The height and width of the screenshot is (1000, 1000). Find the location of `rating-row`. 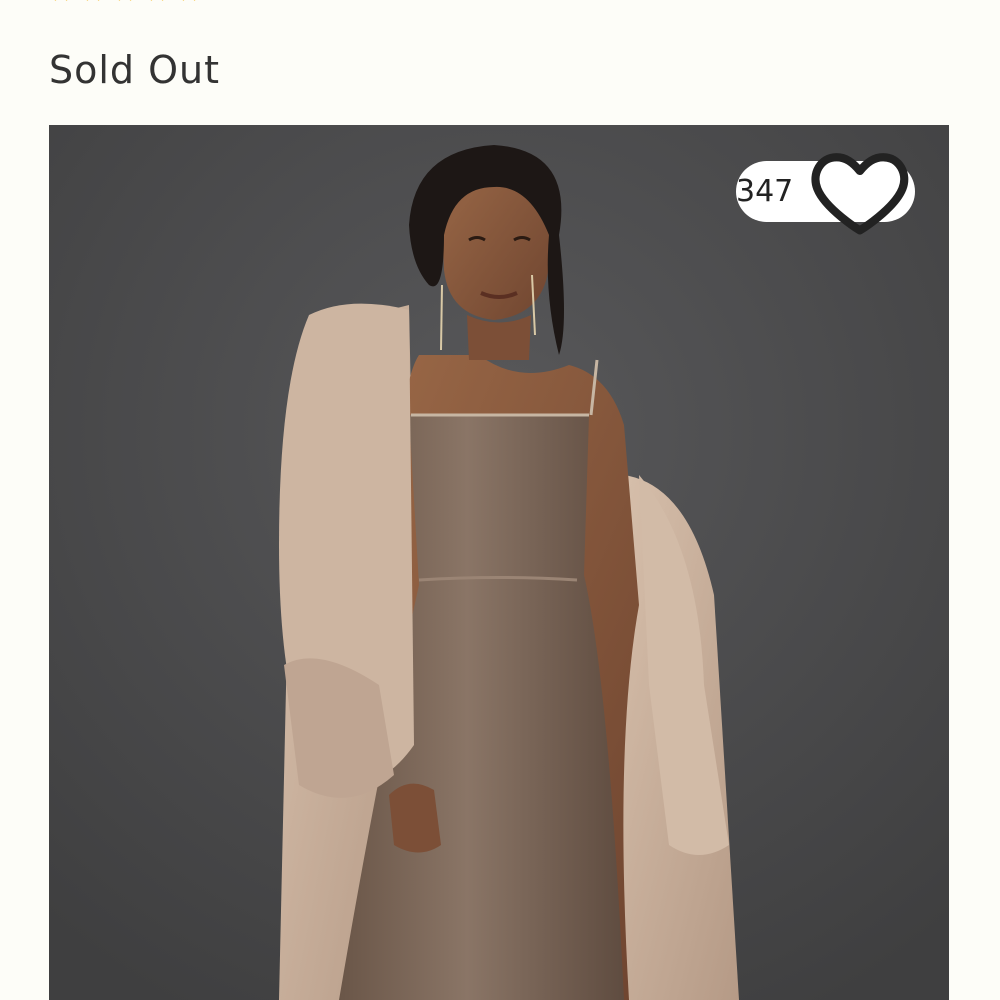

rating-row is located at coordinates (125, 3).